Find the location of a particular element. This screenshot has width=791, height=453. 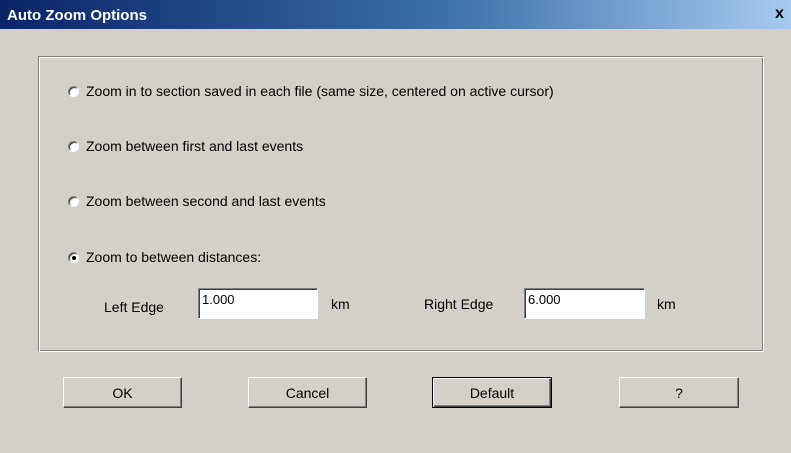

option-label: Zoom between second and last events is located at coordinates (206, 201).